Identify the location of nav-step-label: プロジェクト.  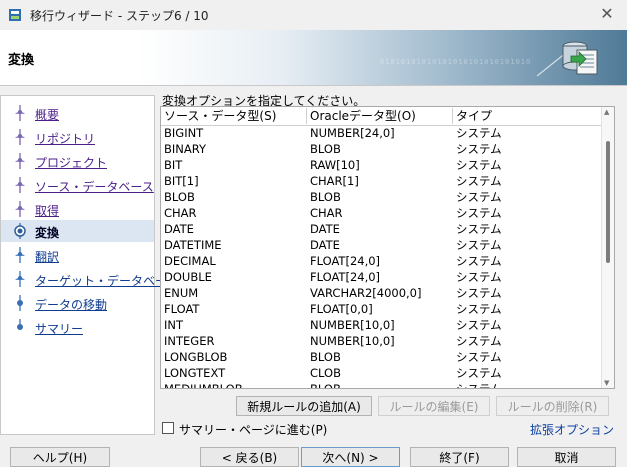
(71, 163).